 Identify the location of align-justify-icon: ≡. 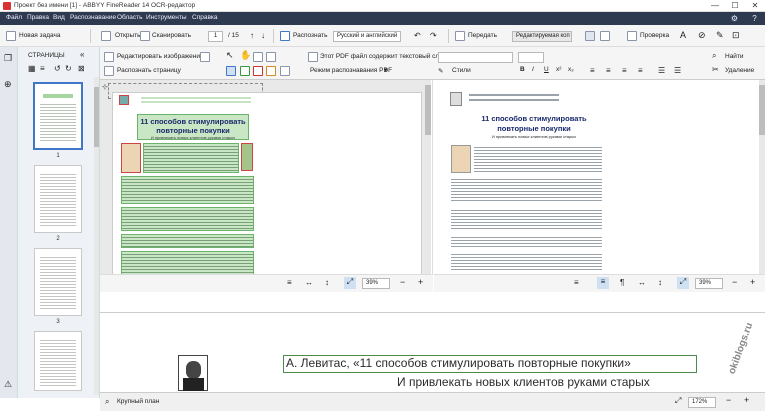
(640, 70).